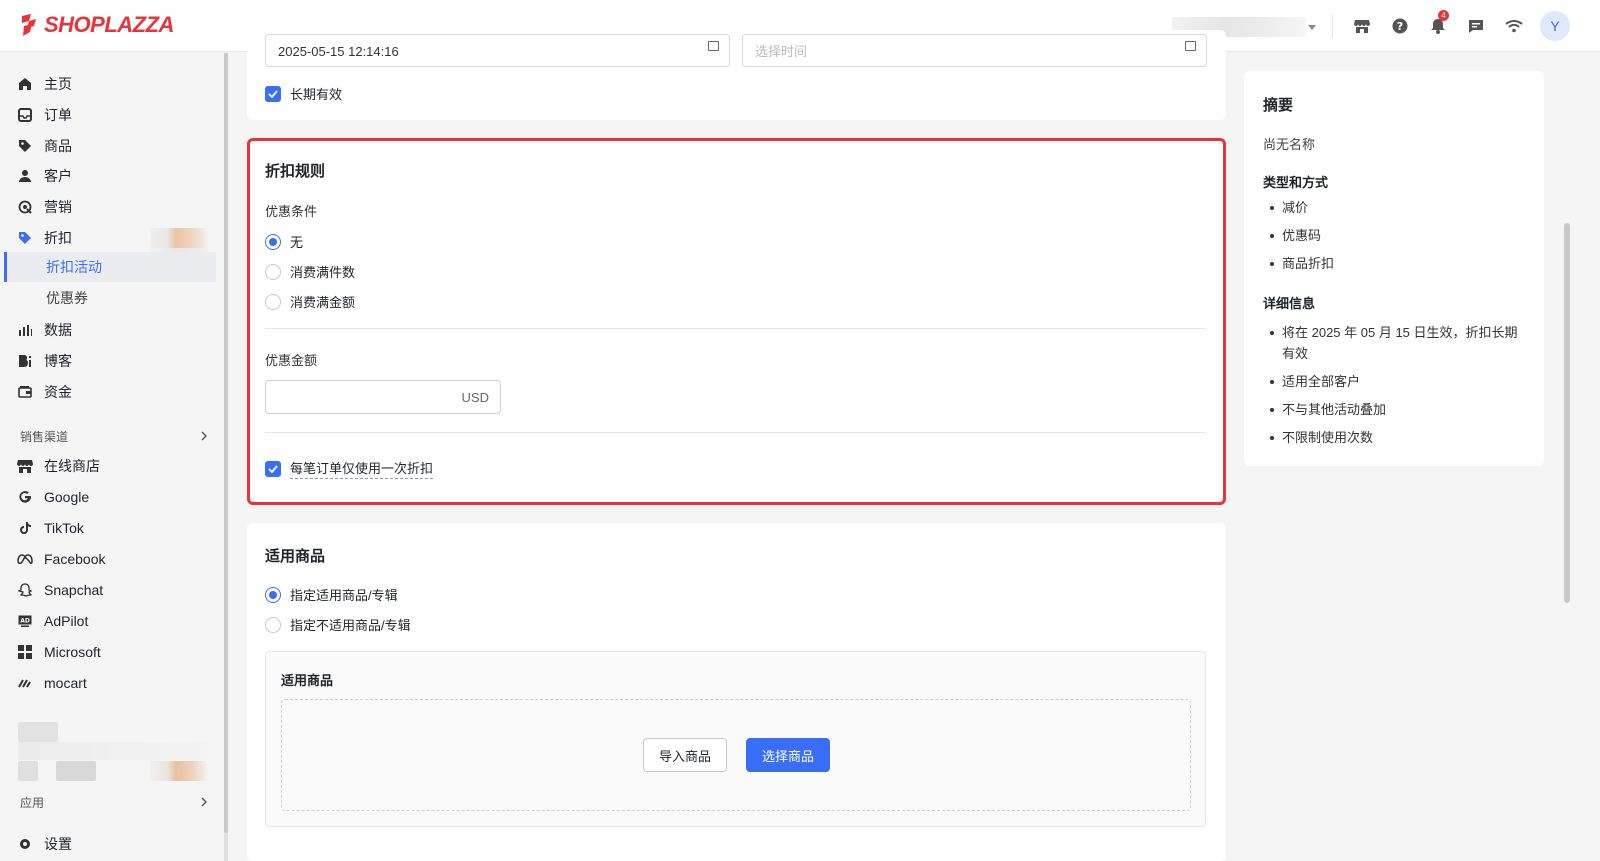  Describe the element at coordinates (291, 211) in the screenshot. I see `condition-label: 优惠条件` at that location.